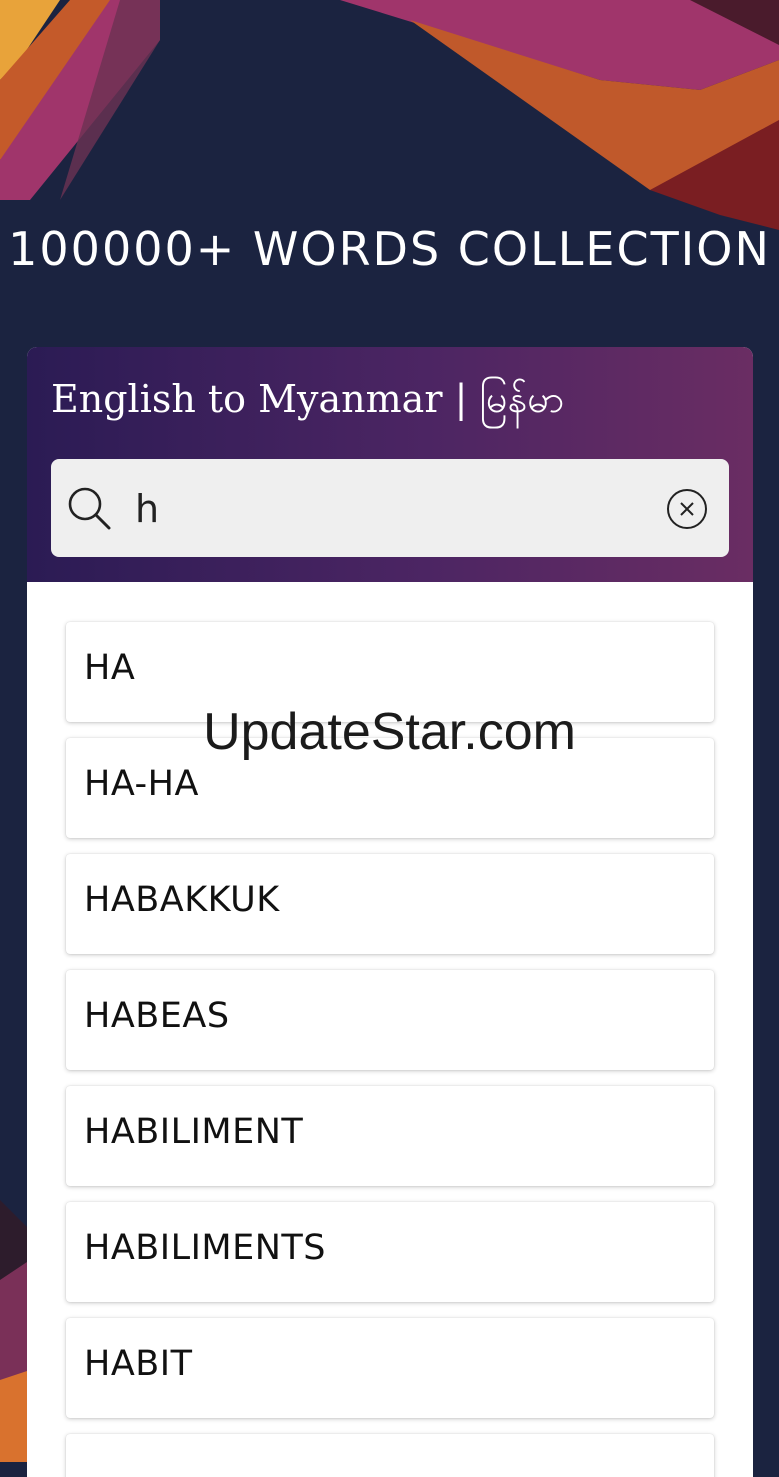 Image resolution: width=779 pixels, height=1477 pixels. Describe the element at coordinates (389, 249) in the screenshot. I see `headline: 100000+ WORDS COLLECTION` at that location.